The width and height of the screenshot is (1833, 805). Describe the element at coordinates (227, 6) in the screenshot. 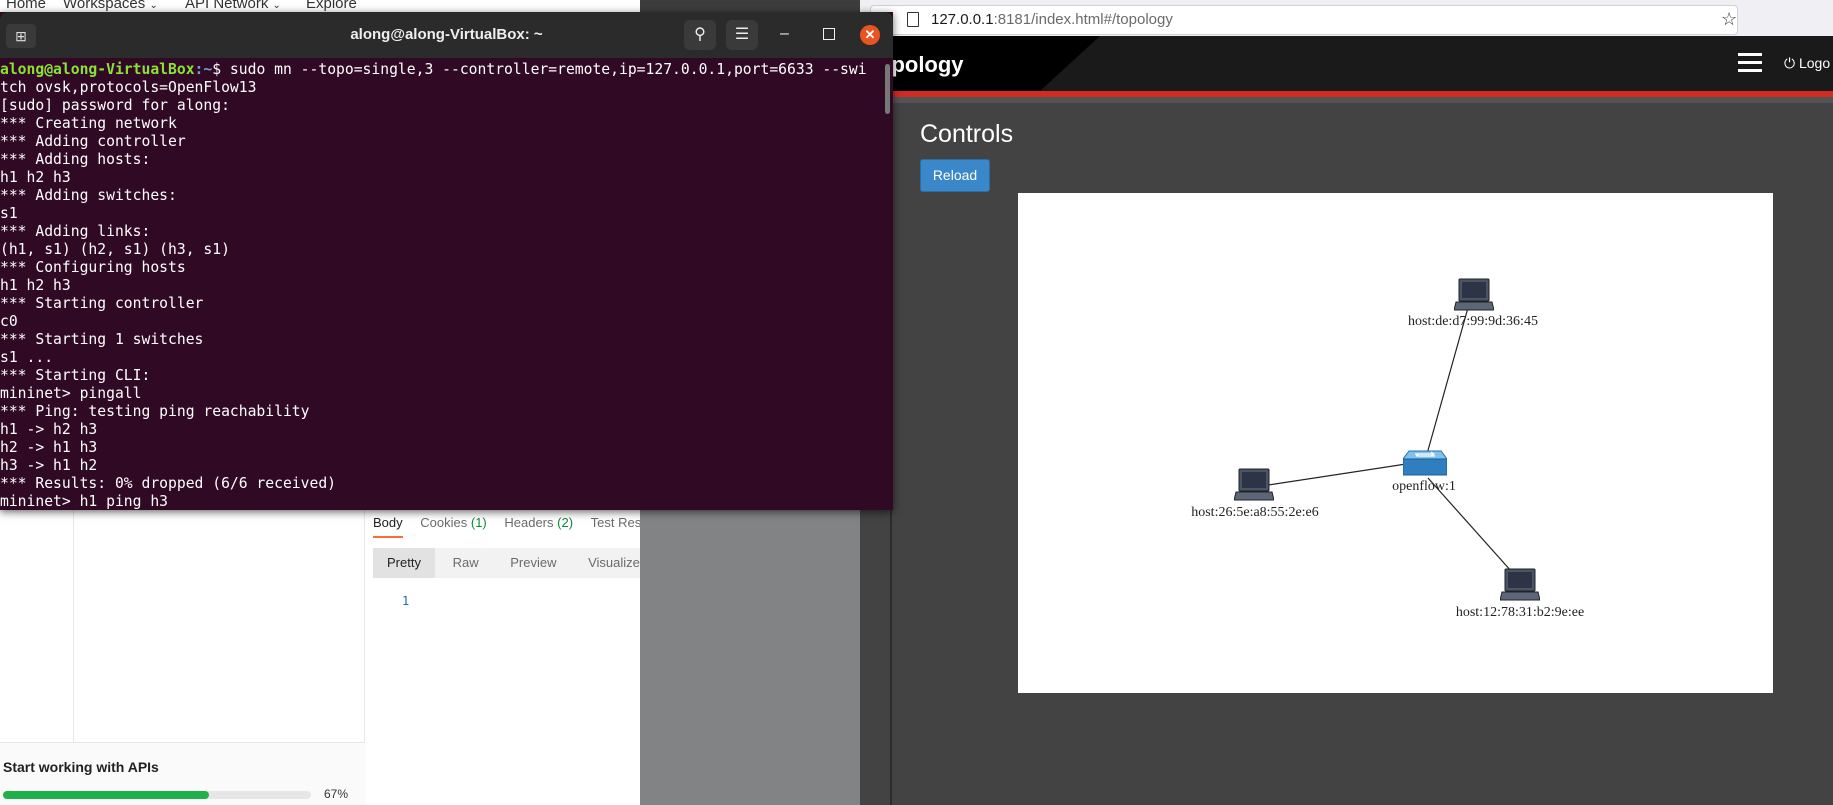

I see `nav-api-network-label: API Network` at that location.